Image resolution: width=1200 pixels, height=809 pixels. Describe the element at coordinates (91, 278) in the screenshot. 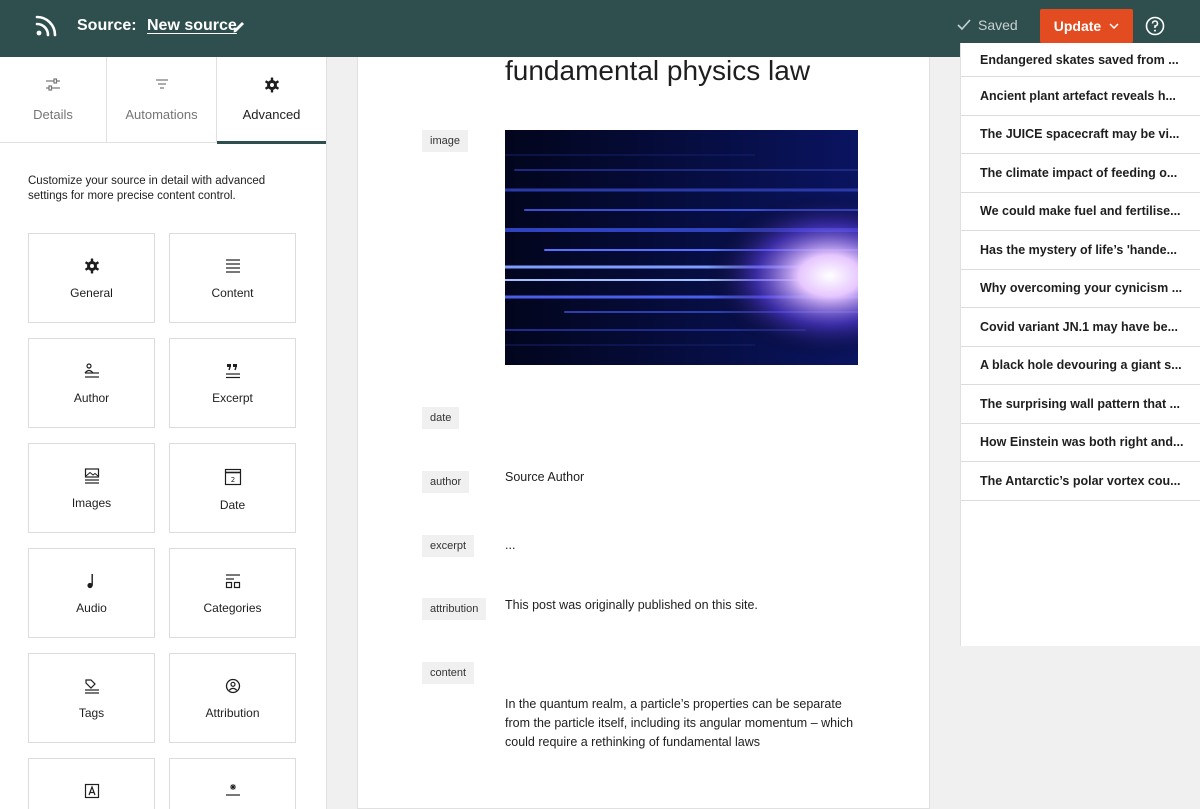

I see `card-general: General` at that location.